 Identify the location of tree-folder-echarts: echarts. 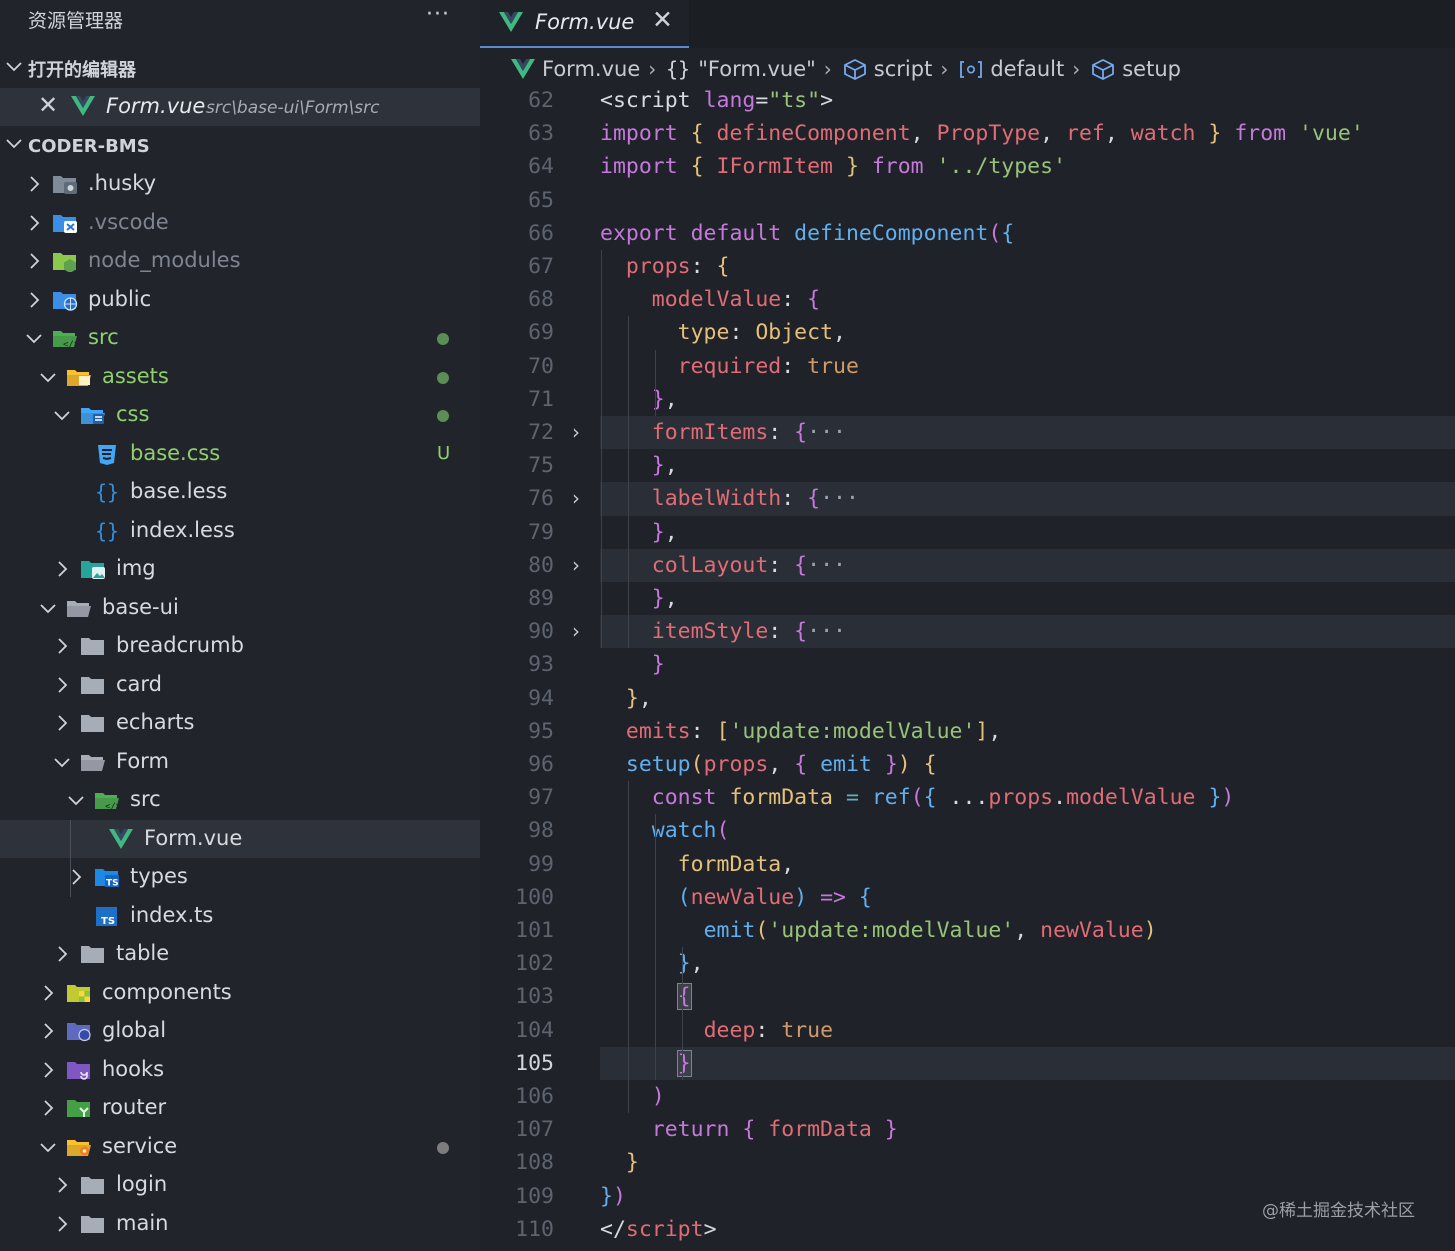
(240, 723).